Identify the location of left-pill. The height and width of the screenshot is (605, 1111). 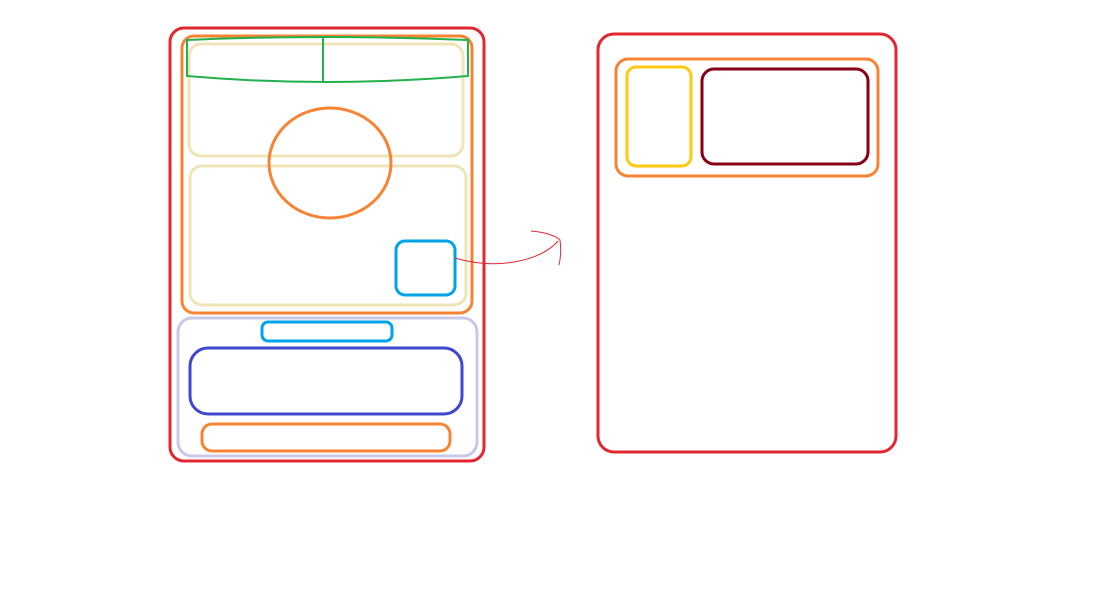
(327, 331).